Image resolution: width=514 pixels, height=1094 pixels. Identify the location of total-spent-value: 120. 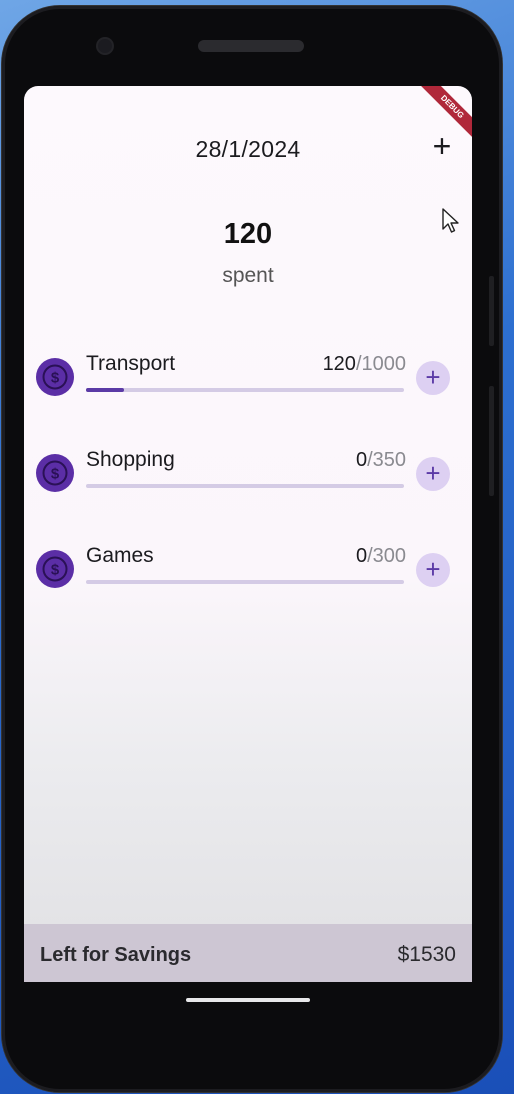
(248, 234).